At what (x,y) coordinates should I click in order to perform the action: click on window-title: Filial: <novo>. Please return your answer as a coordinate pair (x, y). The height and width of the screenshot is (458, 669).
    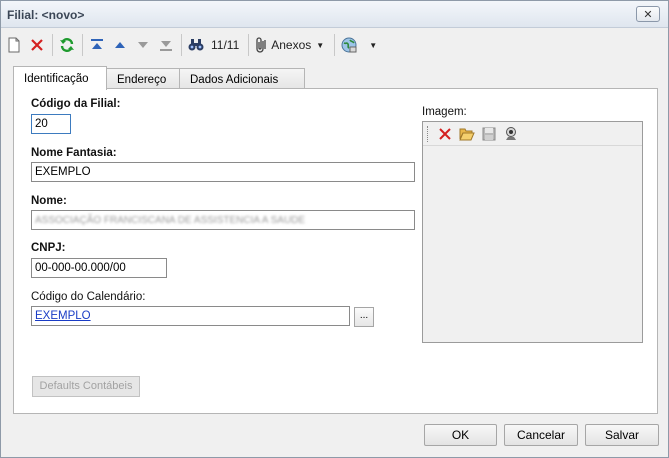
    Looking at the image, I should click on (46, 15).